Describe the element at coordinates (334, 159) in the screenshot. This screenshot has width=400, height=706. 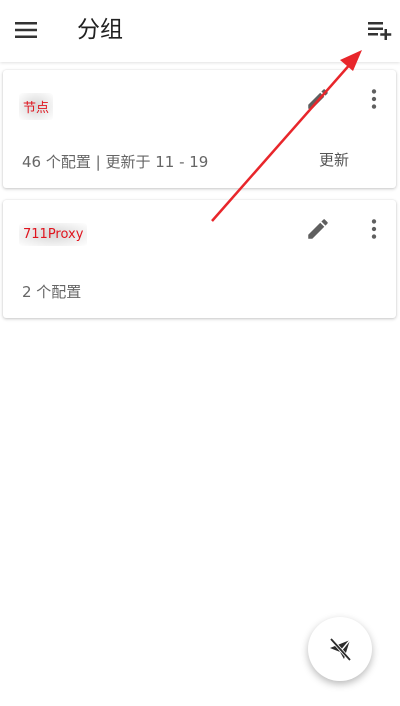
I see `update-button: 更新` at that location.